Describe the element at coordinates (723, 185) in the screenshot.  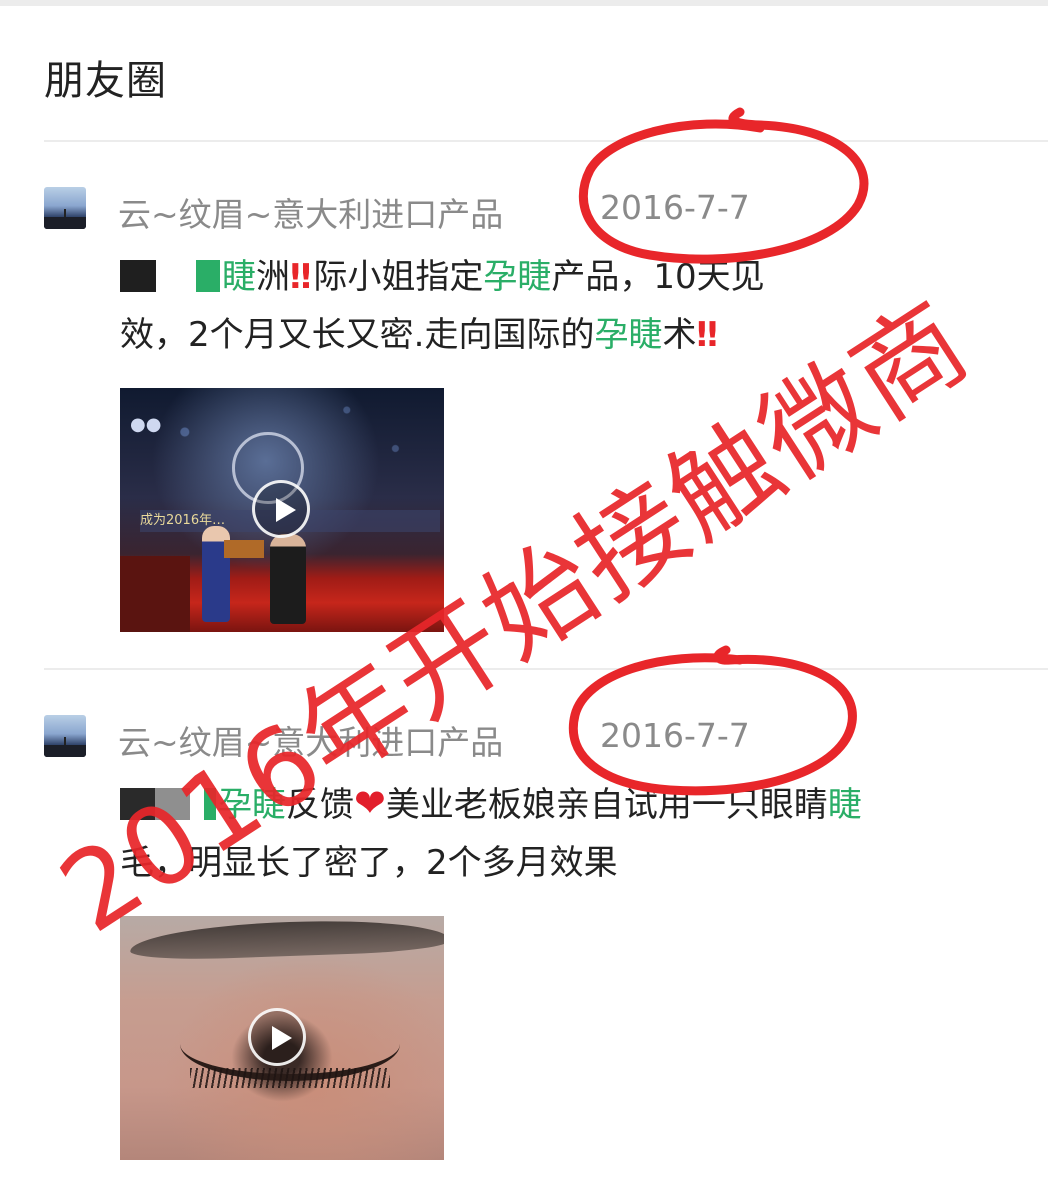
I see `circle-annotation` at that location.